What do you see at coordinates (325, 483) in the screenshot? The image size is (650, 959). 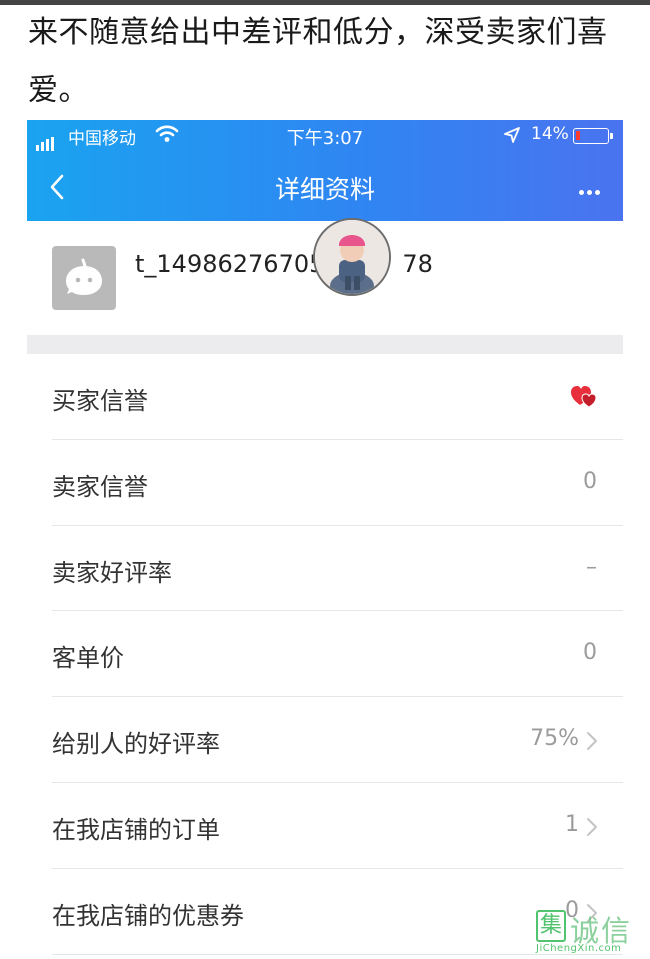 I see `list-item-seller-credit: 卖家信誉 0` at bounding box center [325, 483].